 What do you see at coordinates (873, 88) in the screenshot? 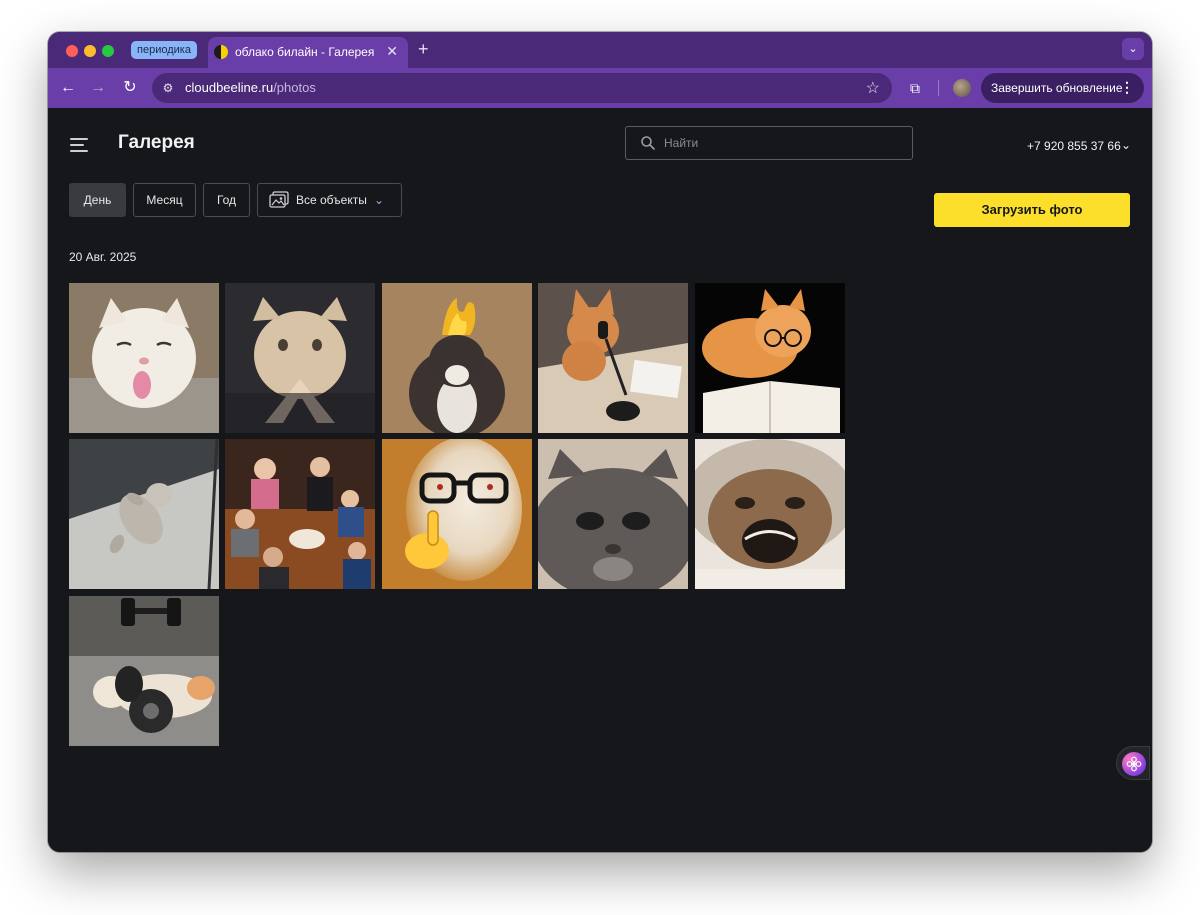
I see `bookmark-star-icon: ☆` at bounding box center [873, 88].